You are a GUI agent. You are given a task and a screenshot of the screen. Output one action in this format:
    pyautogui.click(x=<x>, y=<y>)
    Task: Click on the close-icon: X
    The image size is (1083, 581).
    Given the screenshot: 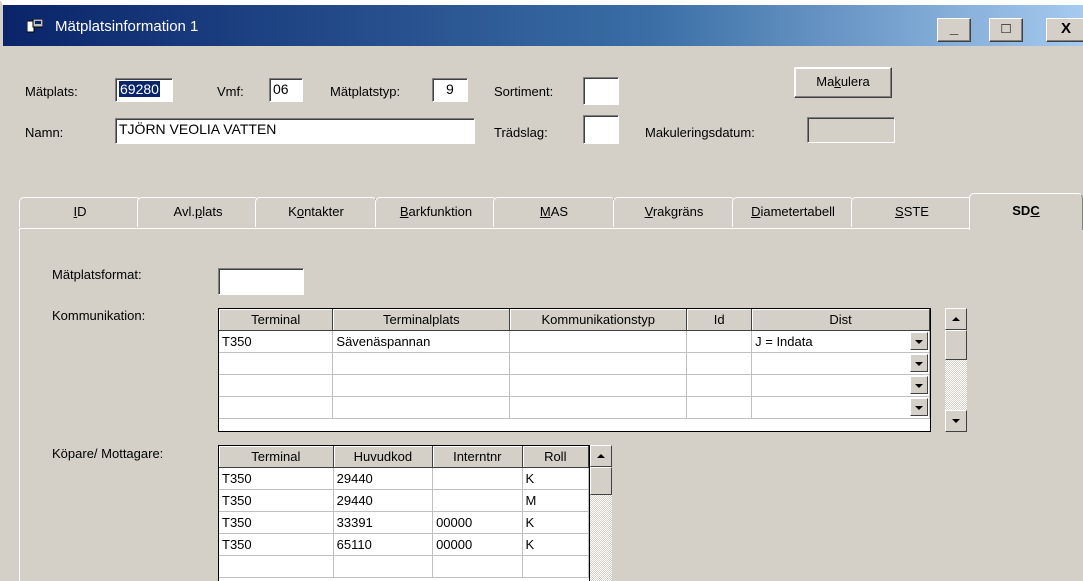 What is the action you would take?
    pyautogui.click(x=1065, y=28)
    